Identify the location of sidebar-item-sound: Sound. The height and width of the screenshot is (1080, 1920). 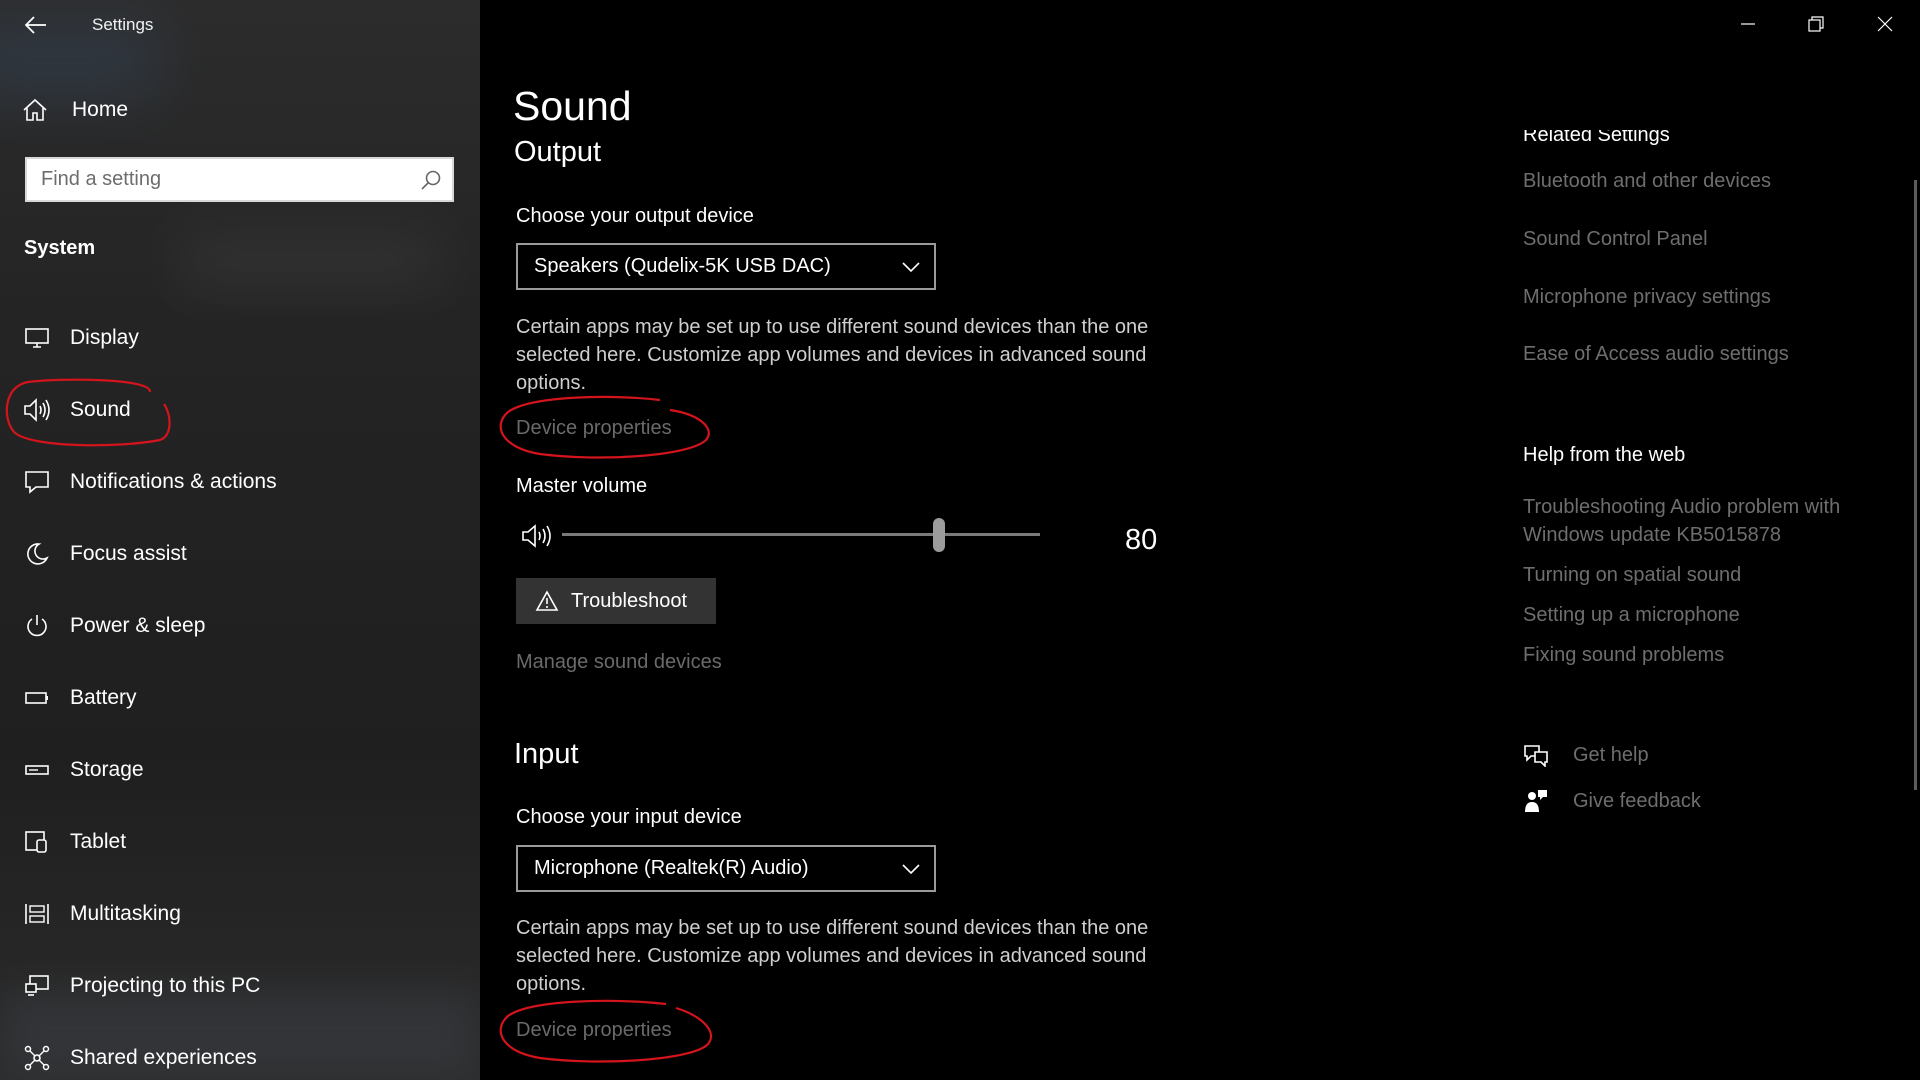
(240, 410).